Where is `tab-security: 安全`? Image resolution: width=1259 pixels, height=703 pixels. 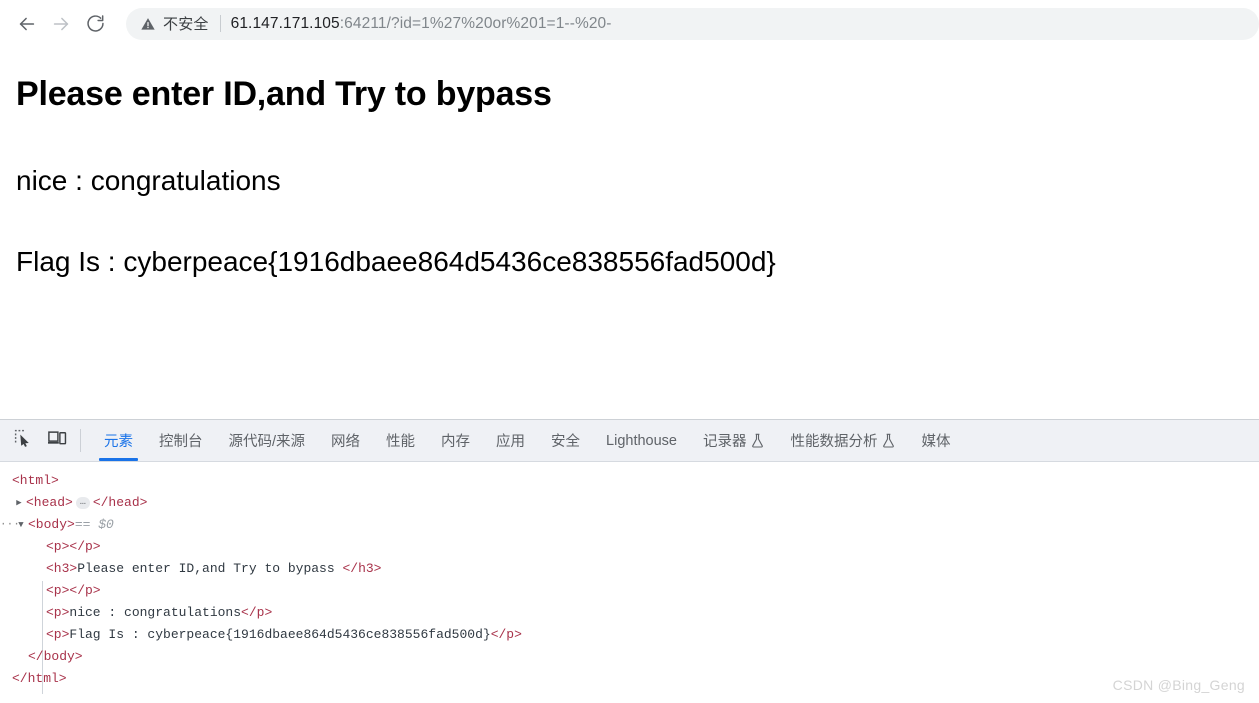 tab-security: 安全 is located at coordinates (565, 440).